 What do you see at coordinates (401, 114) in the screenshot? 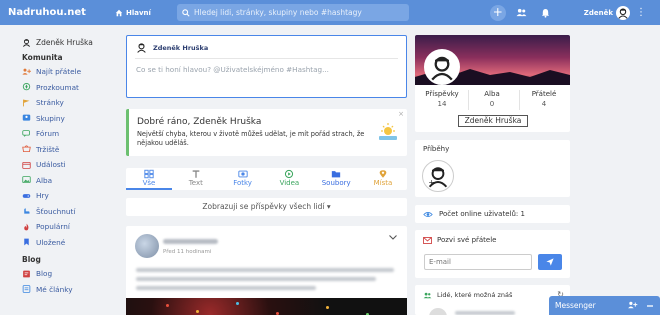
I see `greeting-close-button: ×` at bounding box center [401, 114].